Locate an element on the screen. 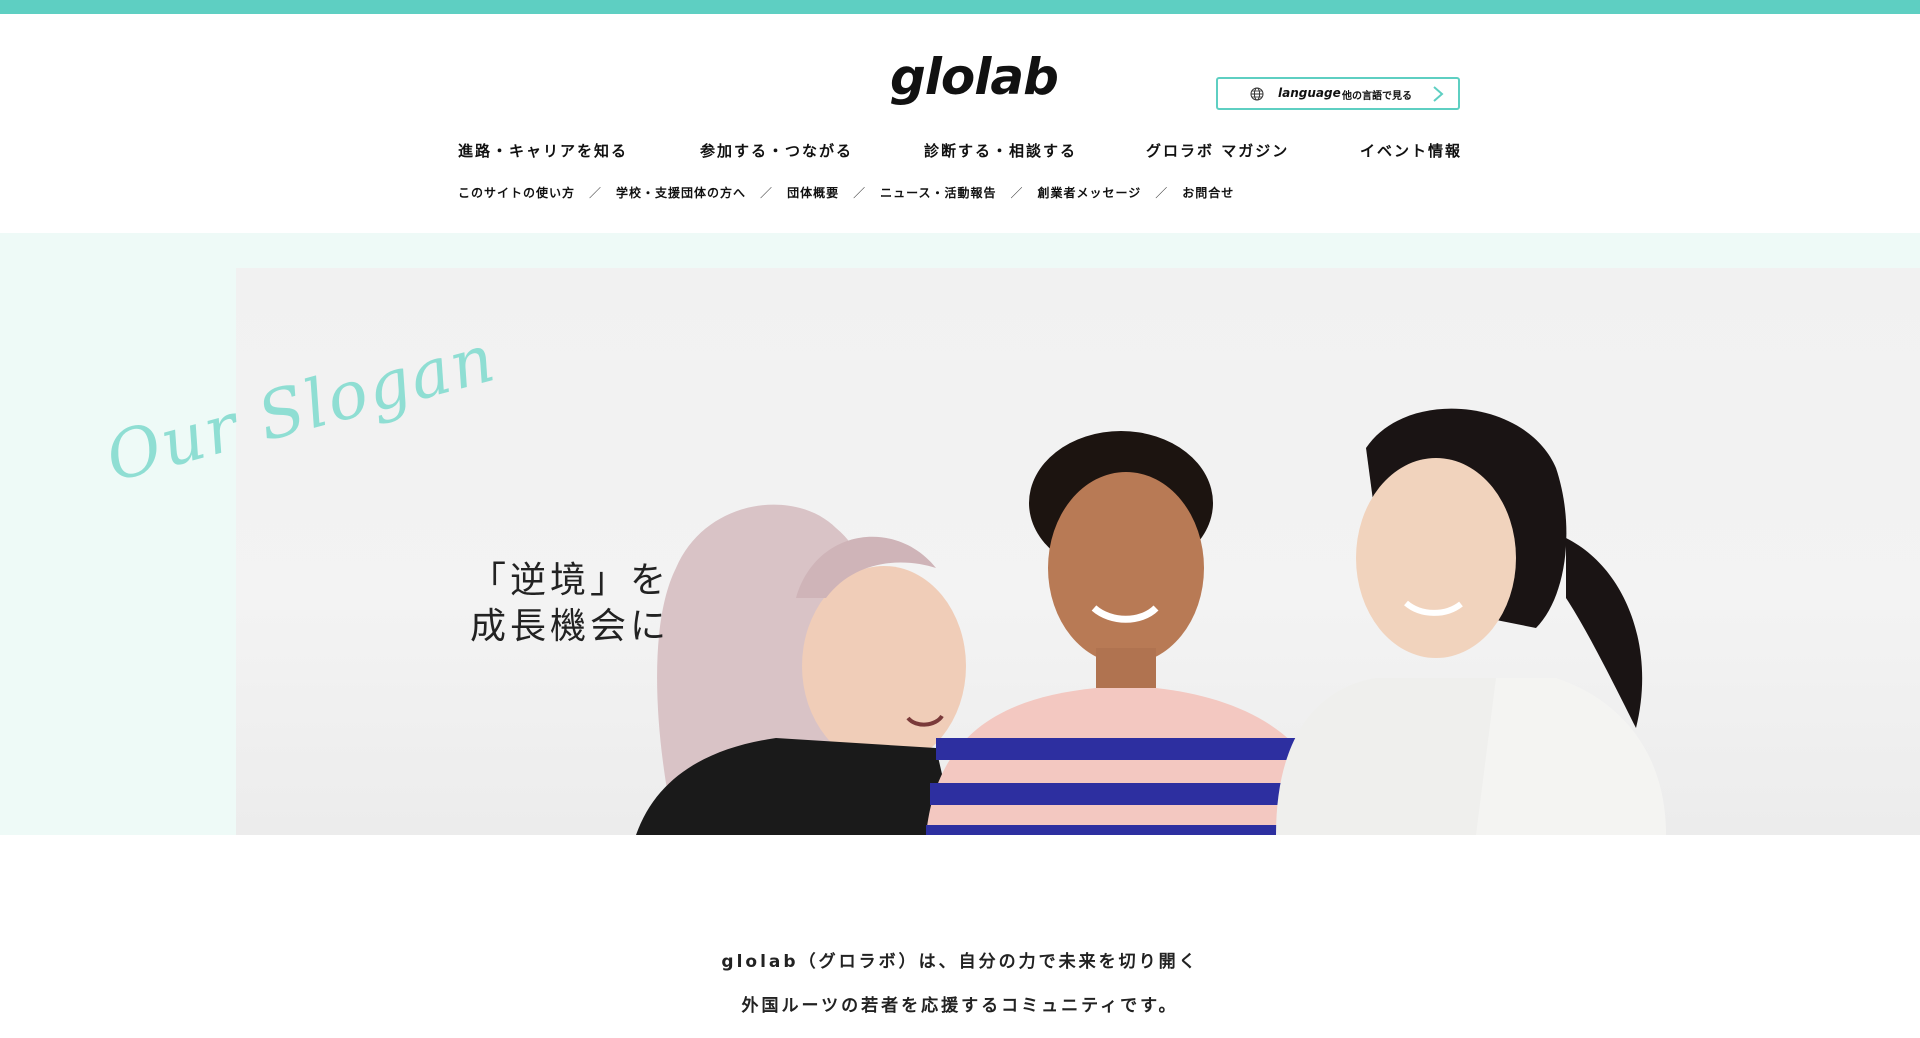 Image resolution: width=1920 pixels, height=1038 pixels. globe-icon is located at coordinates (1257, 94).